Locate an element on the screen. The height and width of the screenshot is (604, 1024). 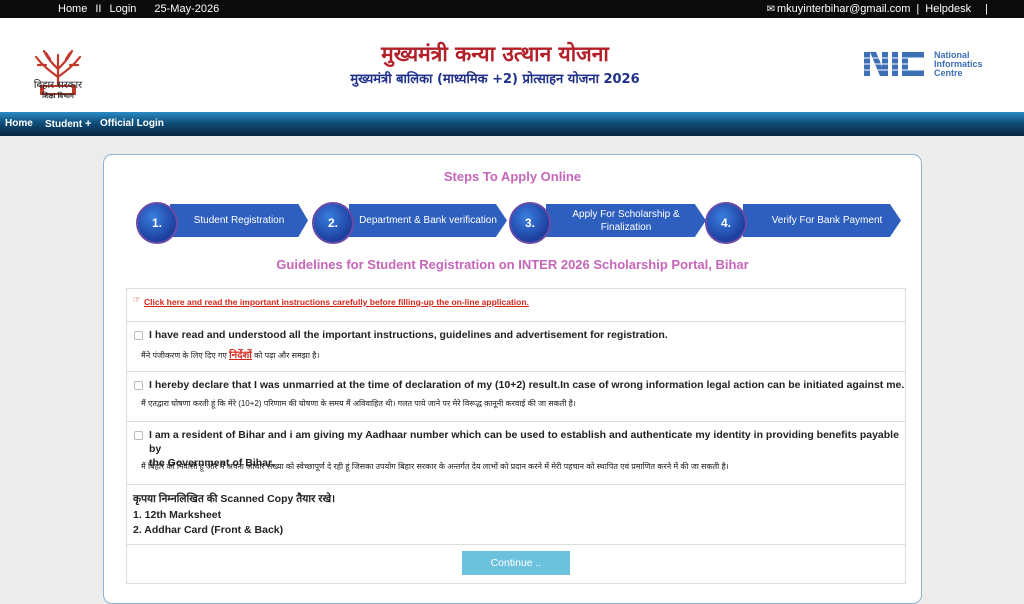
step-2-number: 2. is located at coordinates (333, 223).